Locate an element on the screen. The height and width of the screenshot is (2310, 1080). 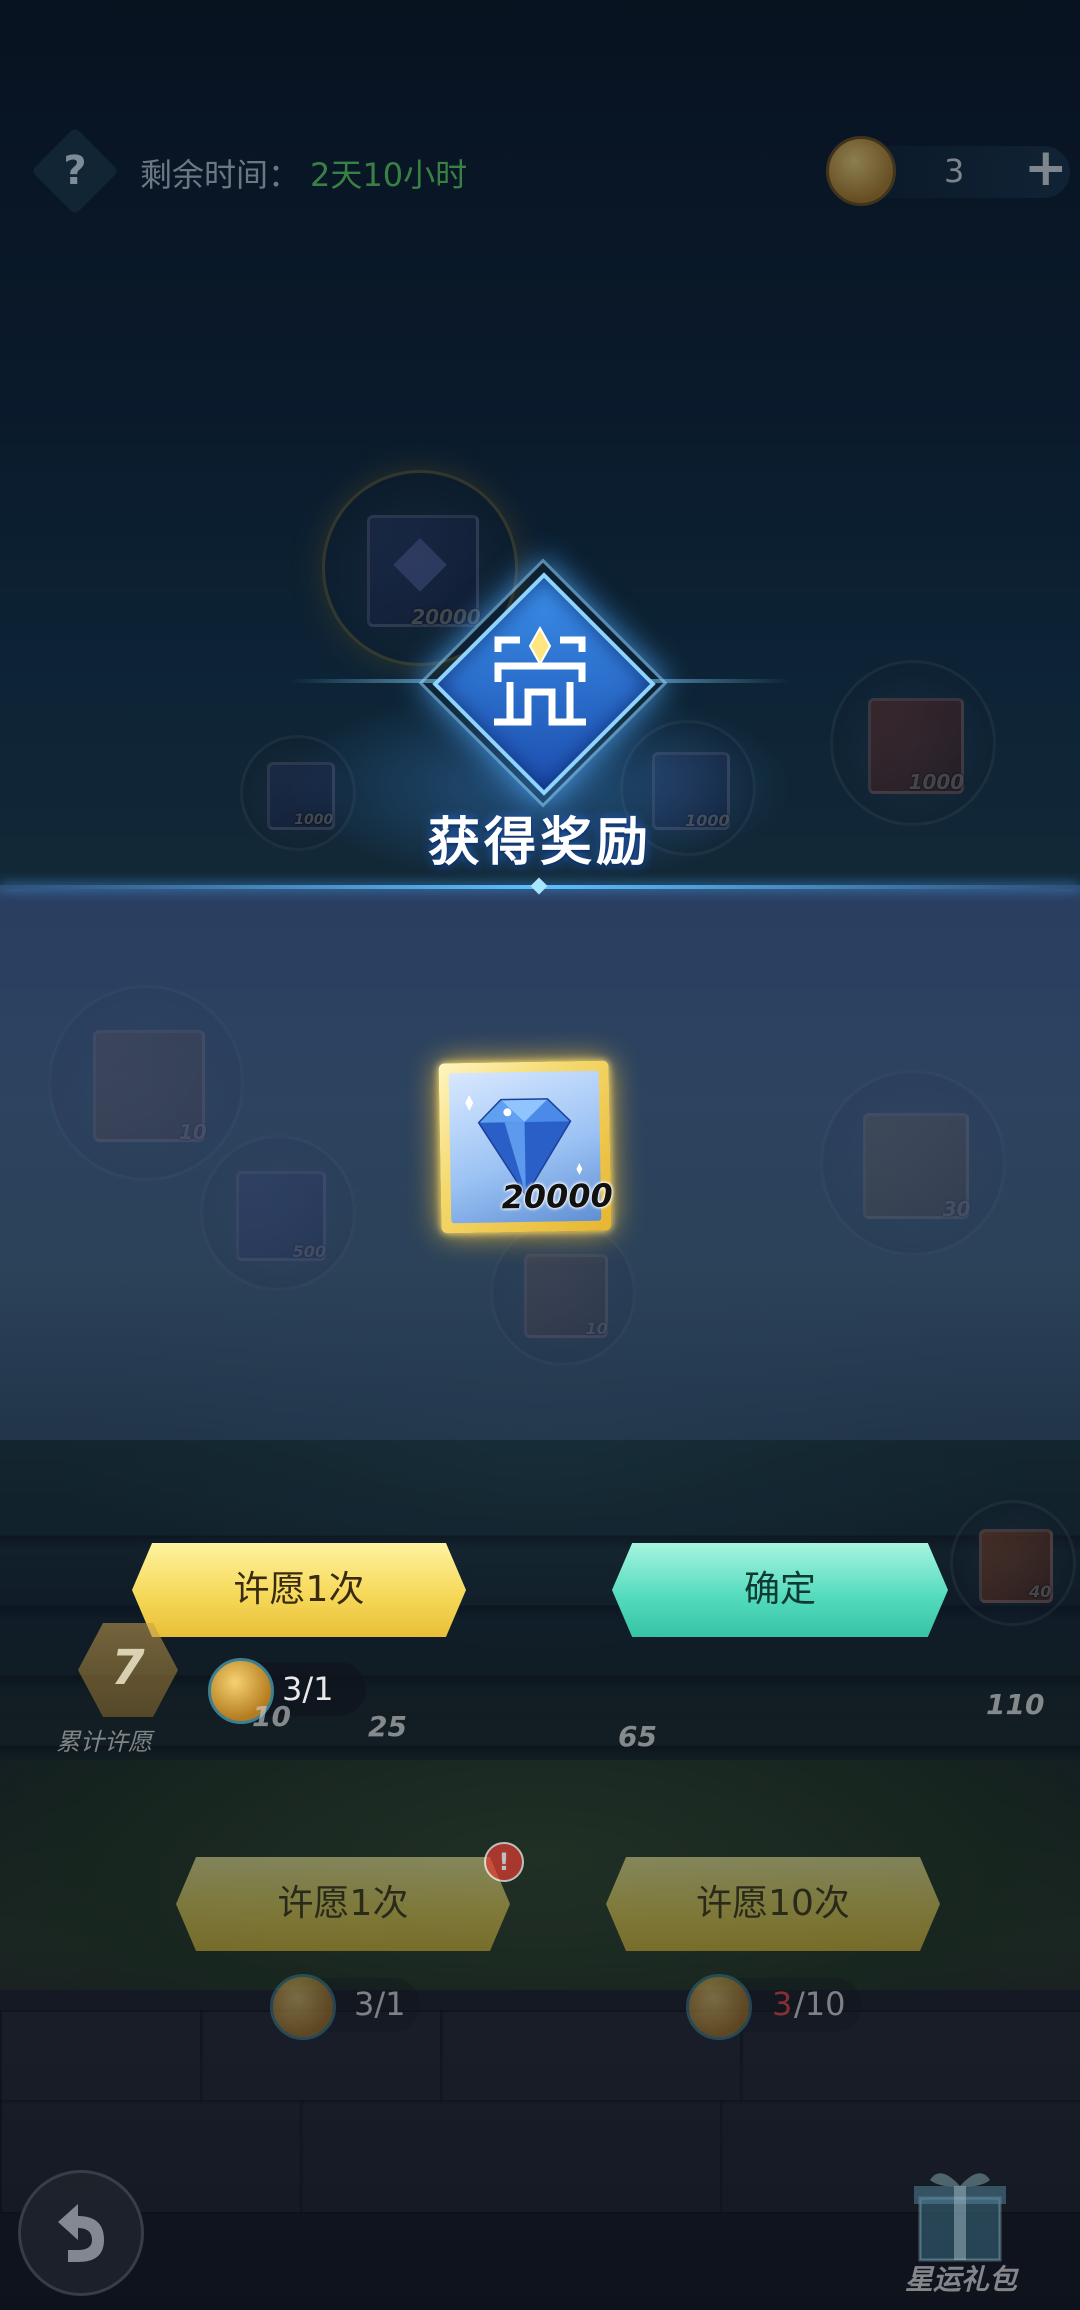
milestone-label: 110 is located at coordinates (1015, 1704).